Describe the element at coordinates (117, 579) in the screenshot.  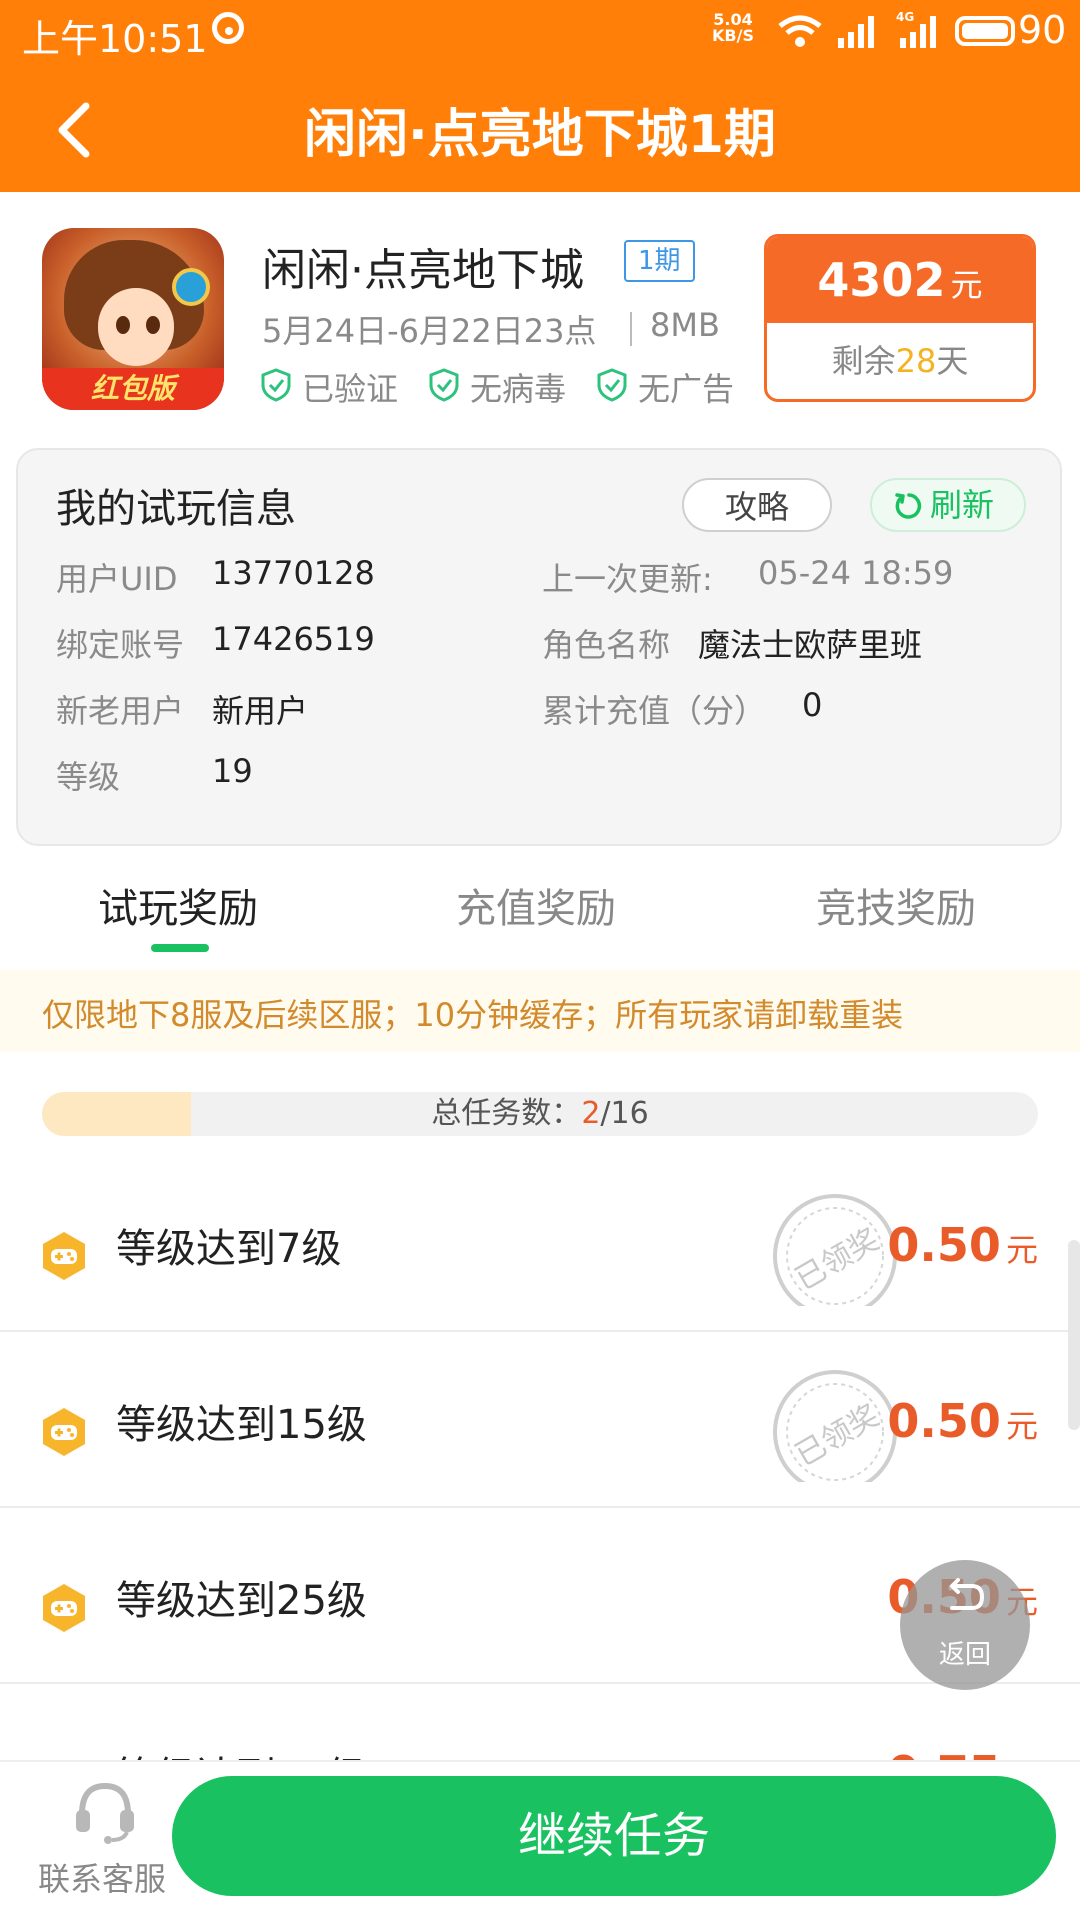
I see `uid-label: 用户UID` at that location.